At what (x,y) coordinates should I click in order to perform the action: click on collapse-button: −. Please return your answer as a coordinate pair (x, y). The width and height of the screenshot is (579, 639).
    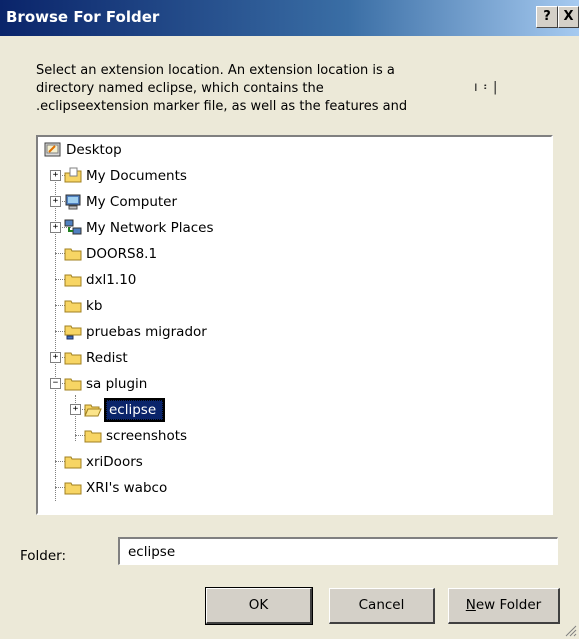
    Looking at the image, I should click on (55, 383).